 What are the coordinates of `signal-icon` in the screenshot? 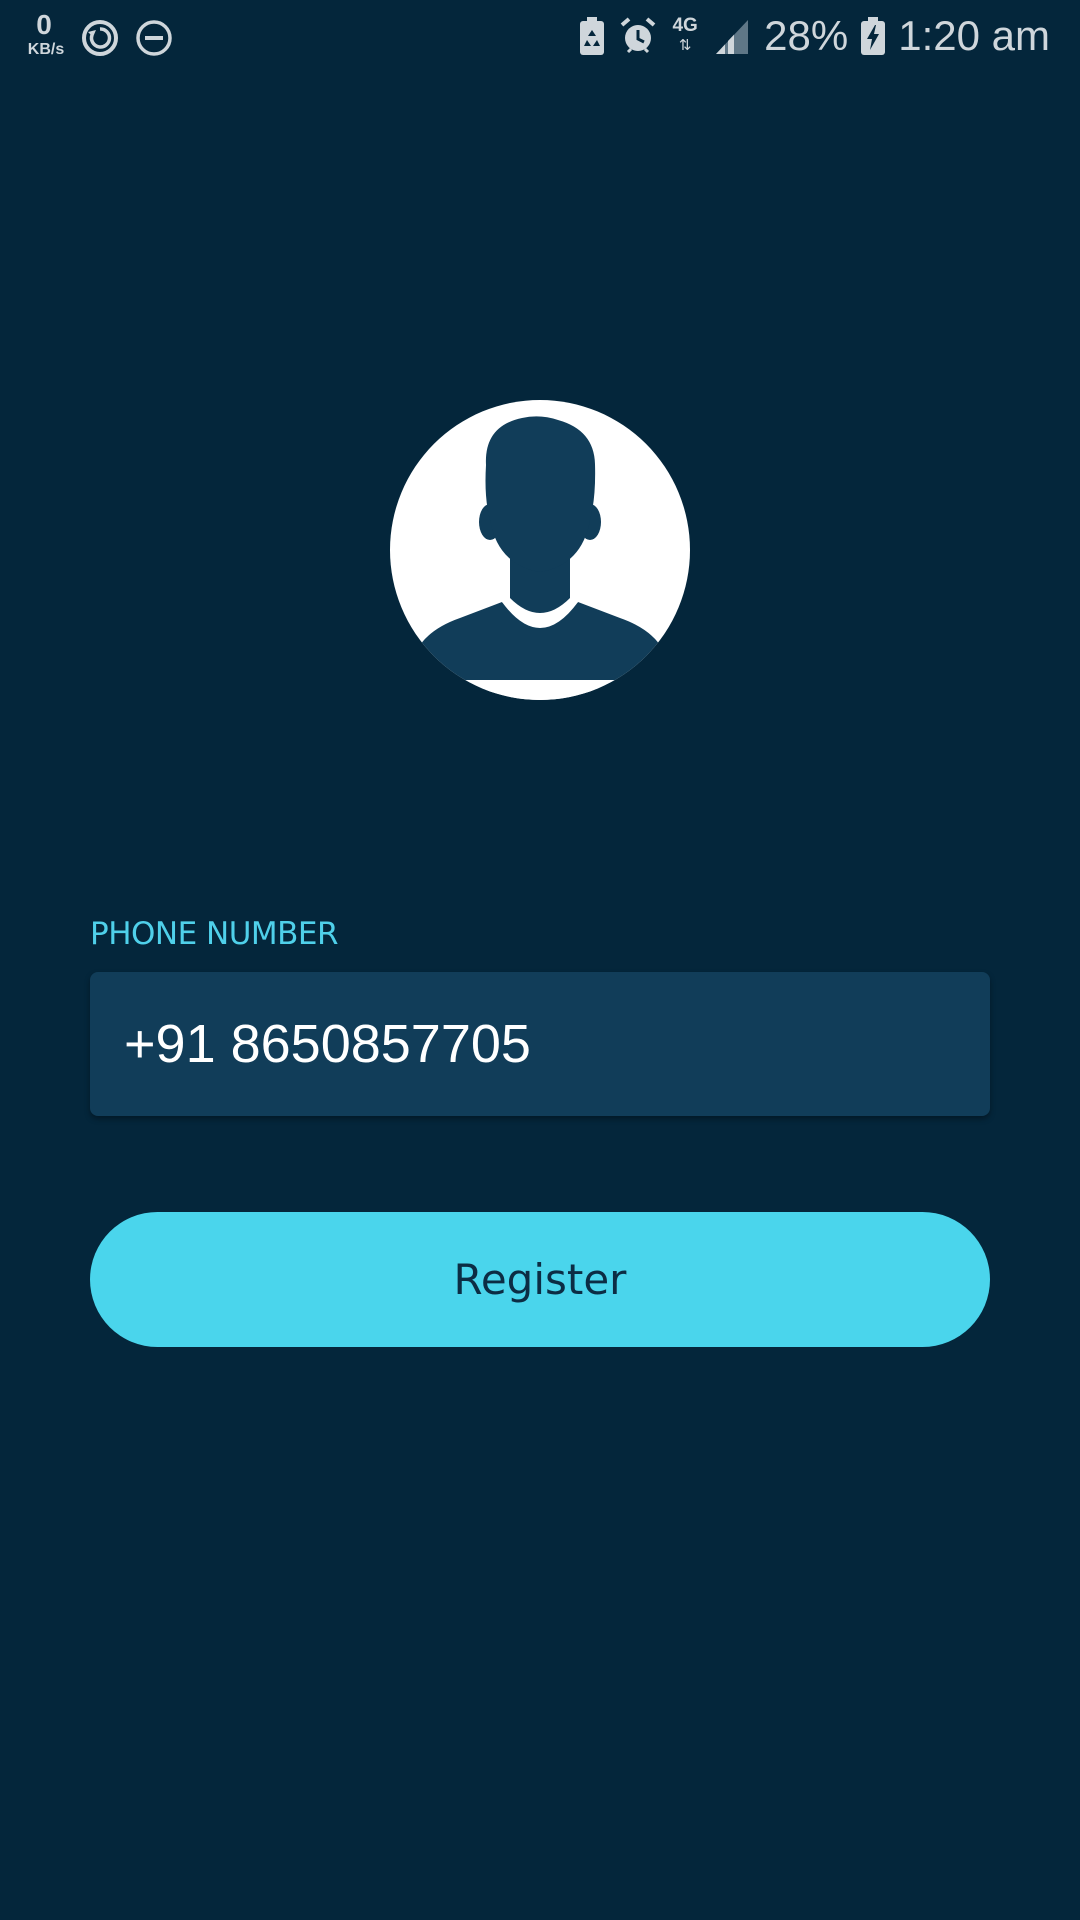 It's located at (732, 36).